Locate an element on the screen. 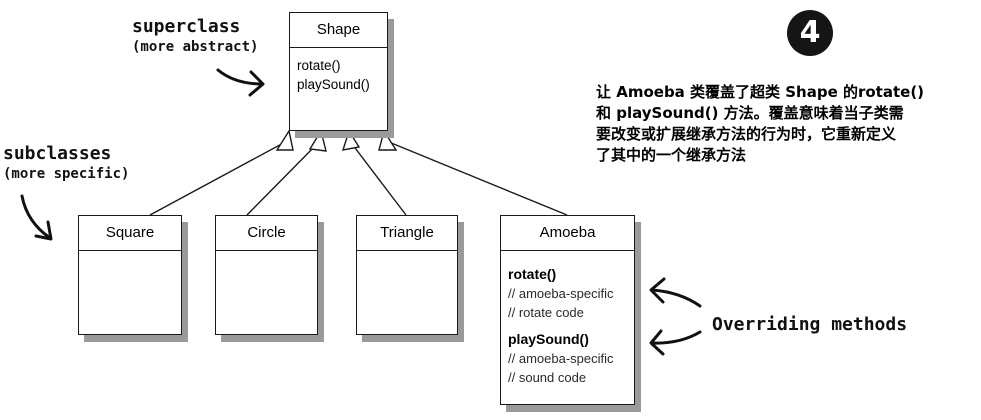 The width and height of the screenshot is (981, 420). arrowhead-circle is located at coordinates (317, 140).